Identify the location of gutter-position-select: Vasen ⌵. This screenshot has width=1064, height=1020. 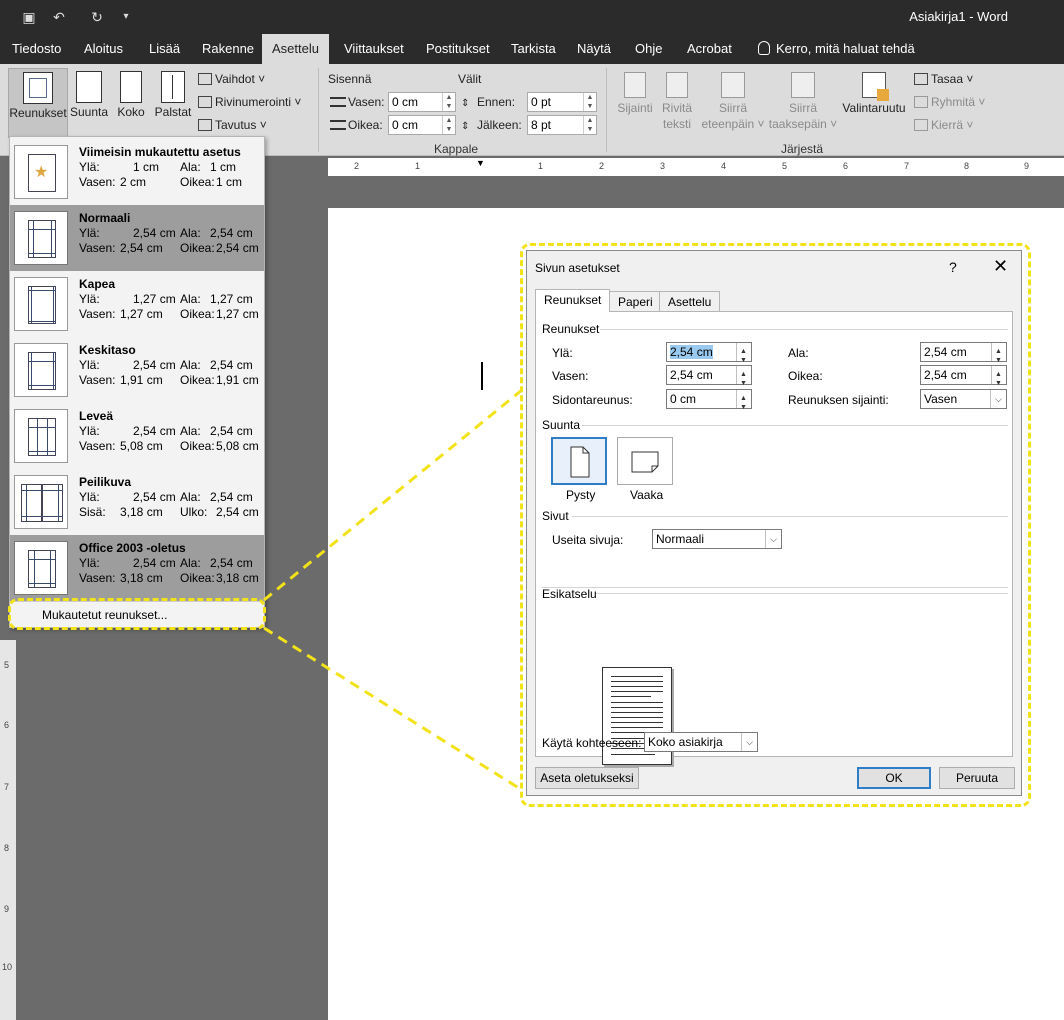
(963, 399).